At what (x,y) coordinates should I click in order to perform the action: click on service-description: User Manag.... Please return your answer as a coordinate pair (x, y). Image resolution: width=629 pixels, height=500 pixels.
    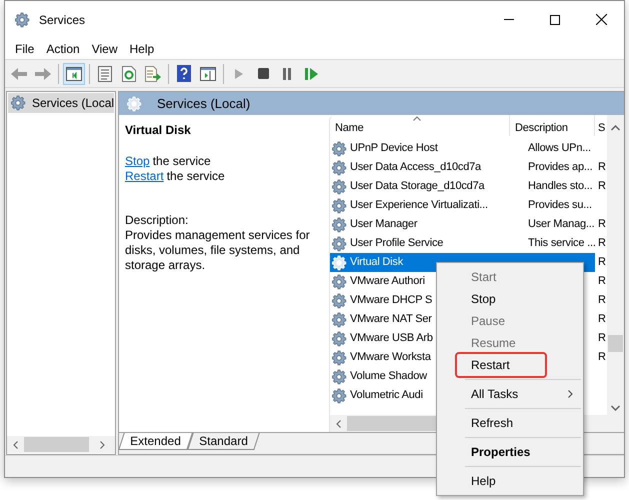
    Looking at the image, I should click on (561, 224).